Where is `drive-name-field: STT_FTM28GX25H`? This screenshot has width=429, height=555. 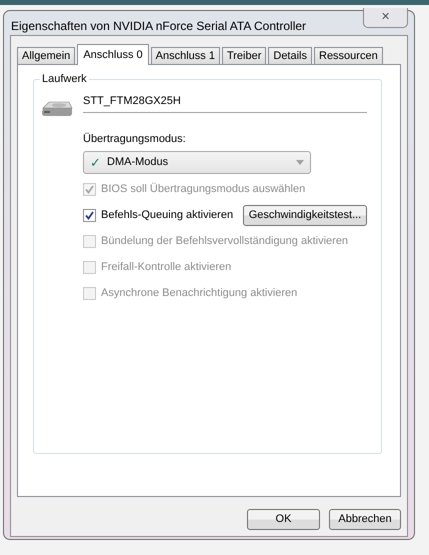 drive-name-field: STT_FTM28GX25H is located at coordinates (225, 102).